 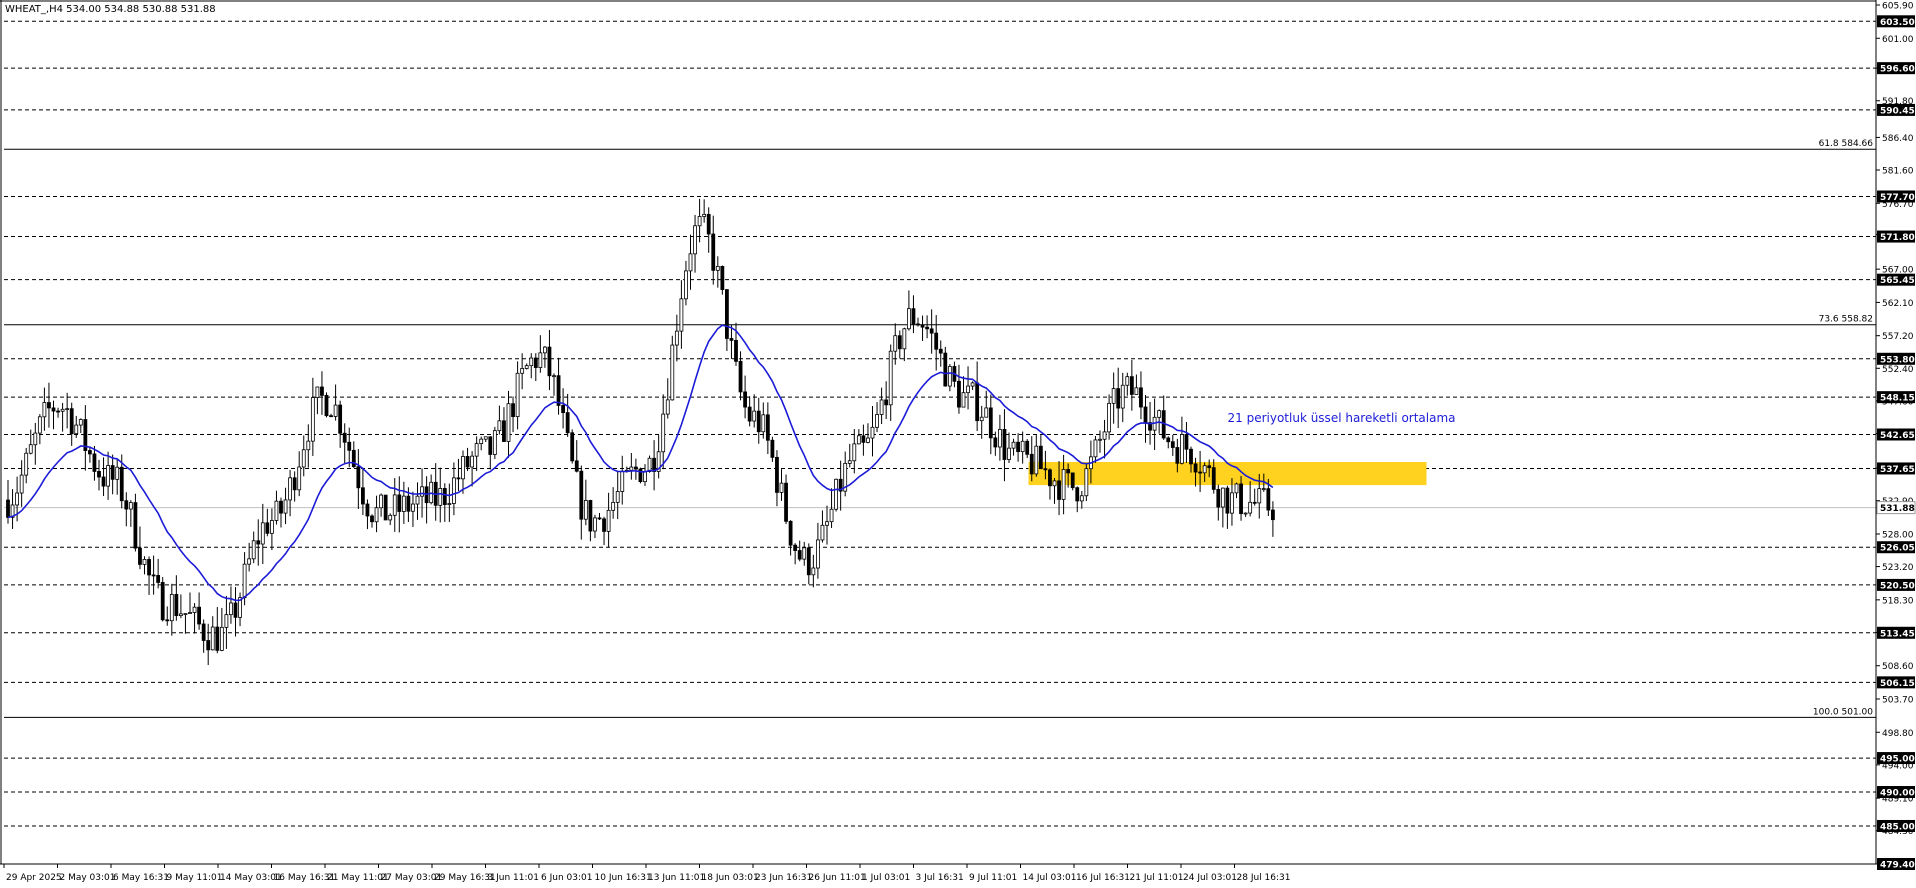 What do you see at coordinates (1210, 878) in the screenshot?
I see `x-tick-label: 24 Jul 03:01` at bounding box center [1210, 878].